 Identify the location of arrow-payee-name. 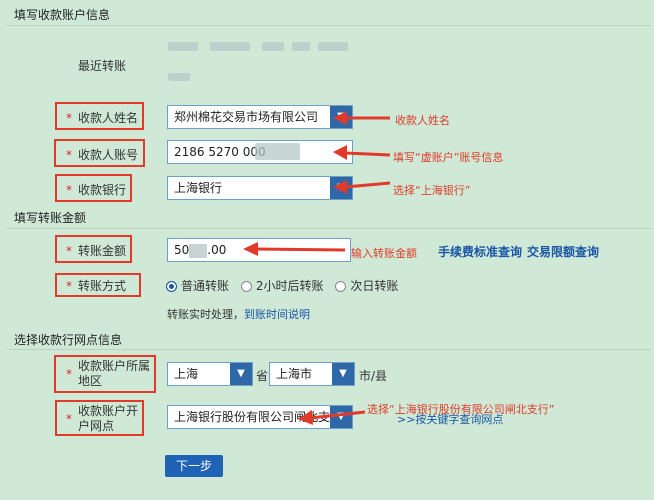
(361, 118).